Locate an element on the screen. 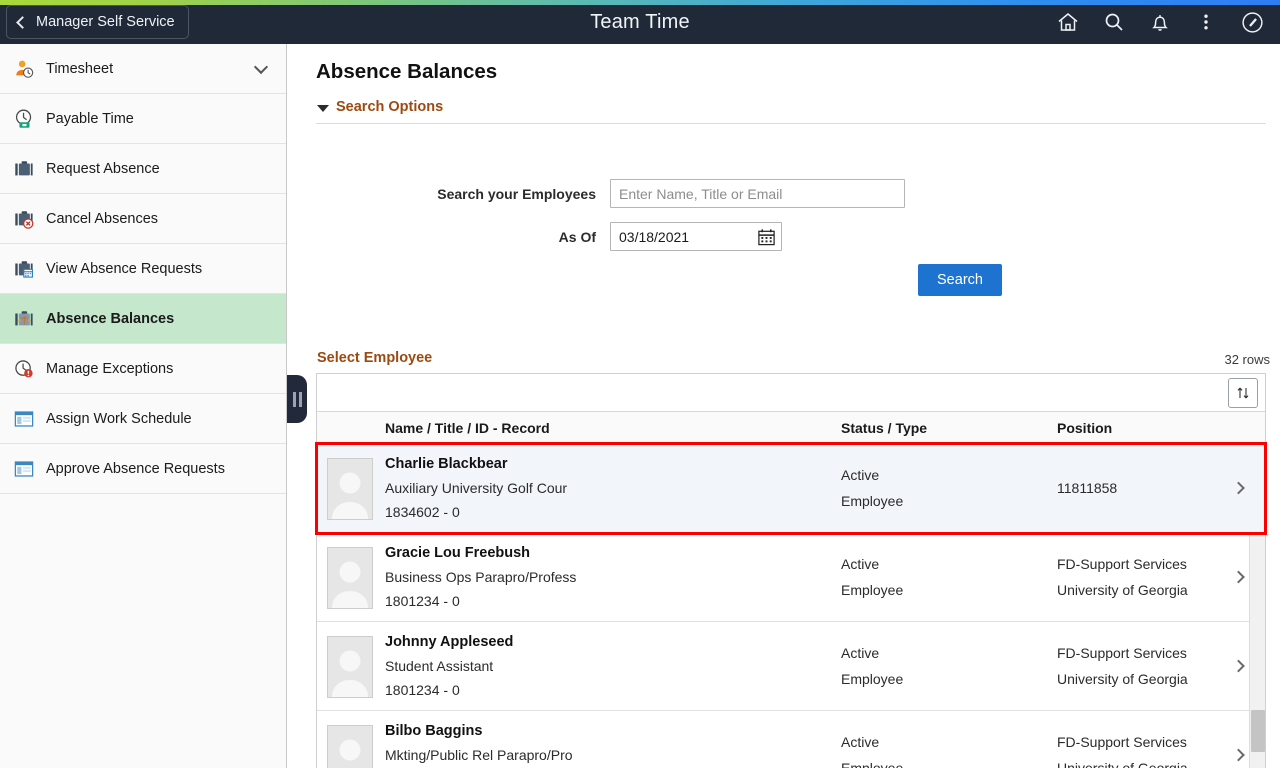 This screenshot has height=768, width=1280. sort-updown-icon is located at coordinates (1243, 393).